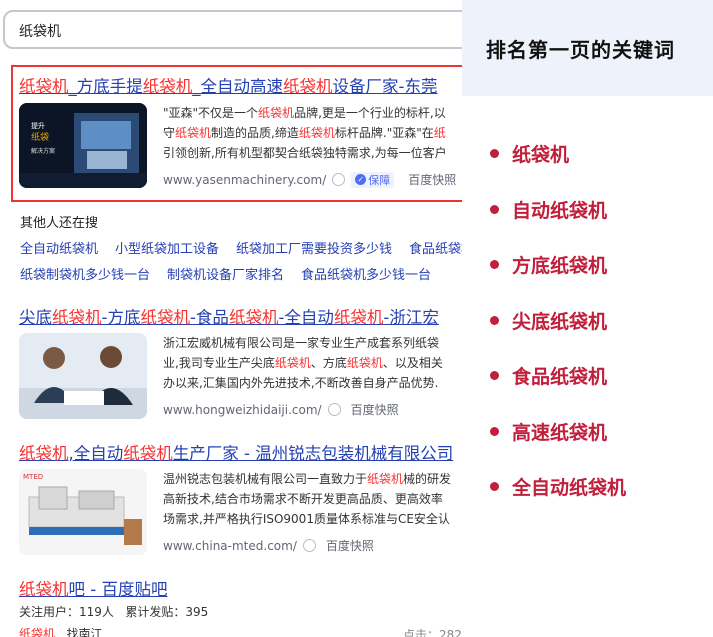 The width and height of the screenshot is (713, 637). I want to click on keyword-label: 高速纸袋机, so click(560, 432).